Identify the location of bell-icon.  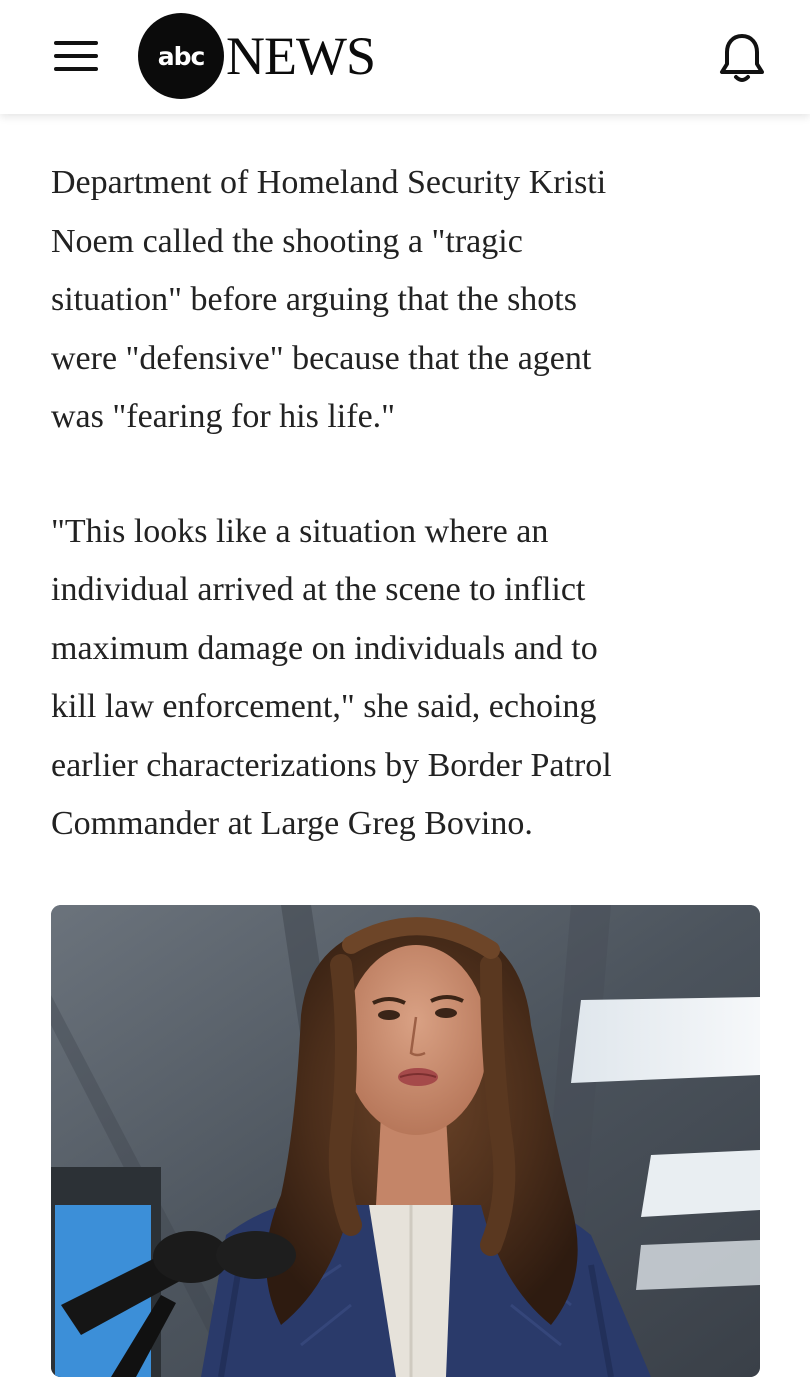
(742, 58).